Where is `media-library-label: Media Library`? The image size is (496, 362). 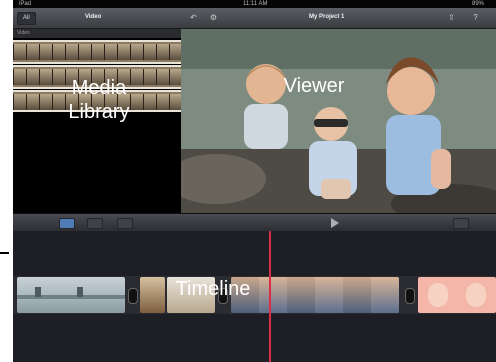 media-library-label: Media Library is located at coordinates (99, 100).